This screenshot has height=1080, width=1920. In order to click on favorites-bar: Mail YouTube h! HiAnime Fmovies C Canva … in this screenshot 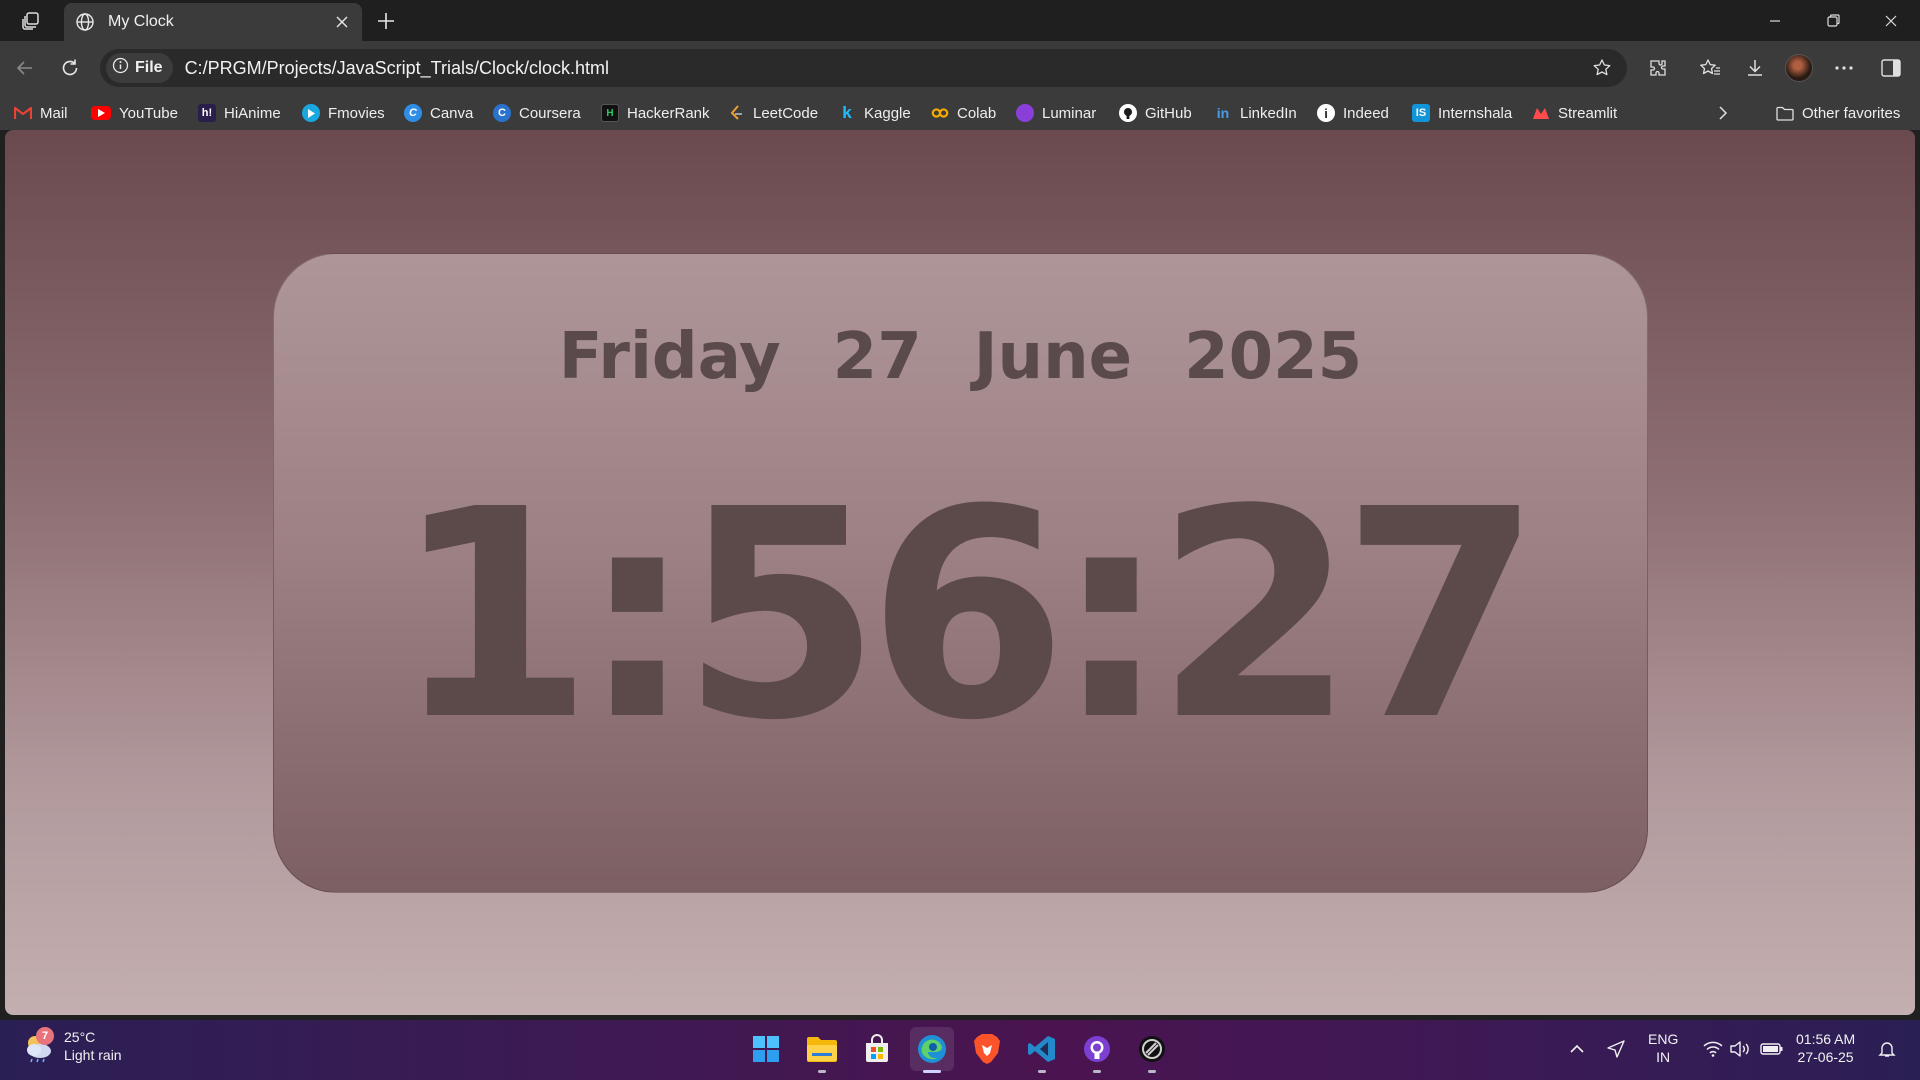, I will do `click(960, 112)`.